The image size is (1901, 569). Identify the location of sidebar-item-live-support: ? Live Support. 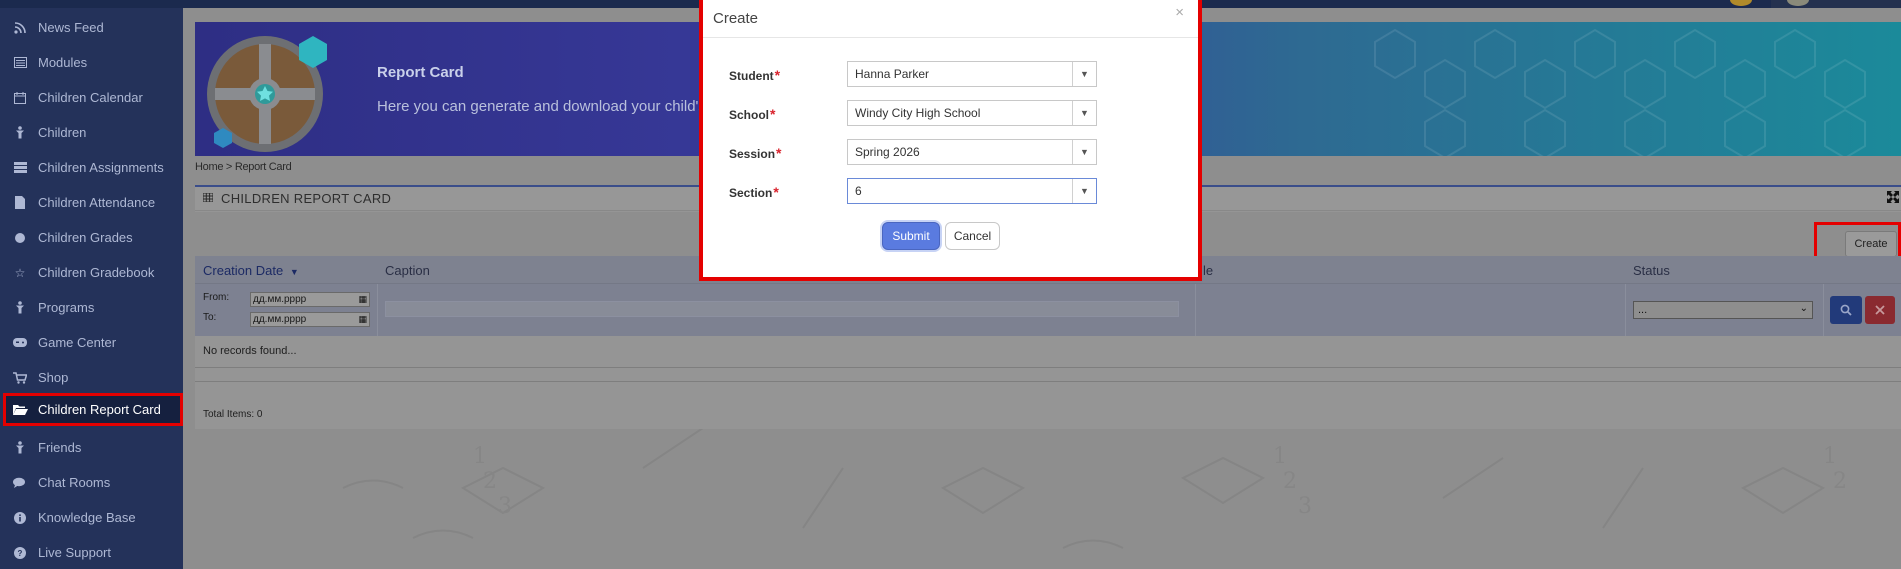
(91, 552).